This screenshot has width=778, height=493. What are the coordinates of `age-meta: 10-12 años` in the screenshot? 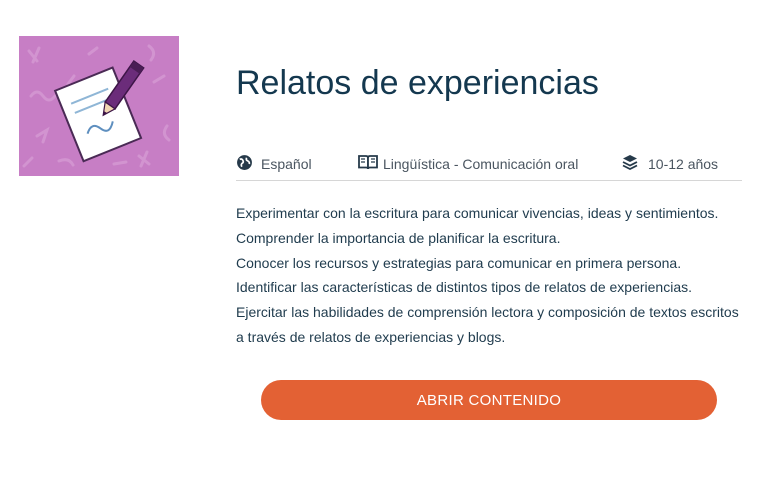 It's located at (670, 163).